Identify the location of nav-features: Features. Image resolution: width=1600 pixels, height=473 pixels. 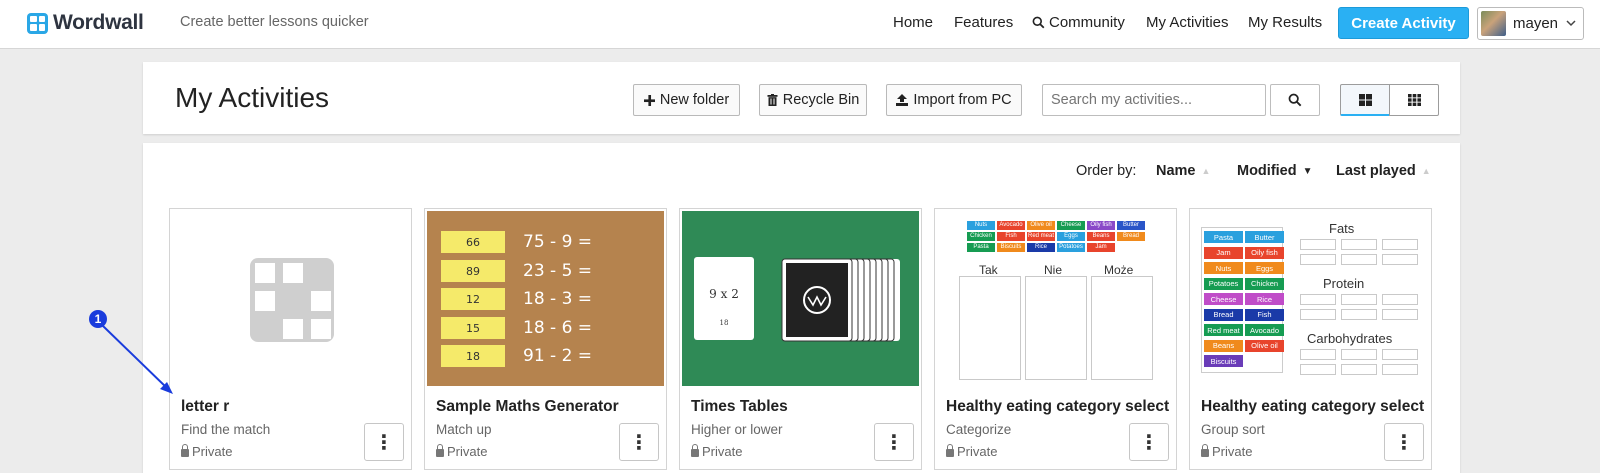
(983, 22).